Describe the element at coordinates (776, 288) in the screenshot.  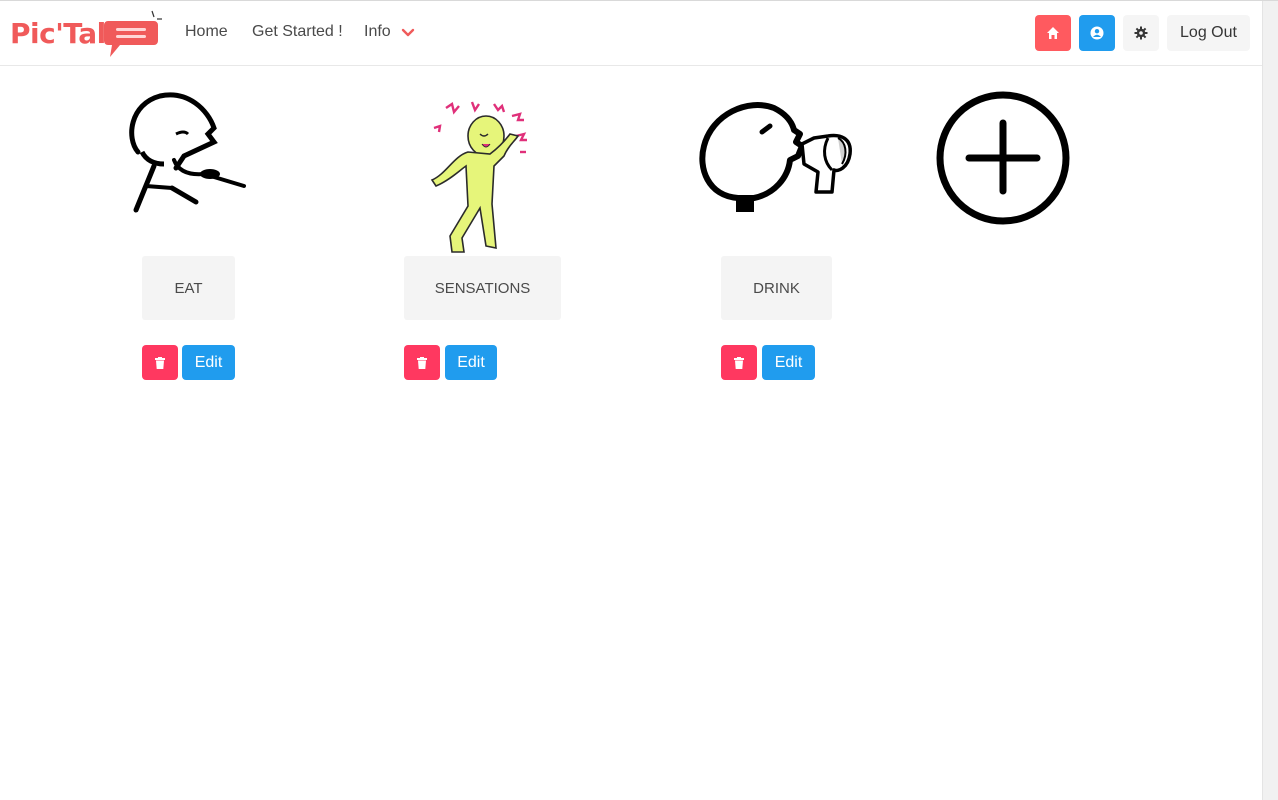
I see `pictogram-label-drink: DRINK` at that location.